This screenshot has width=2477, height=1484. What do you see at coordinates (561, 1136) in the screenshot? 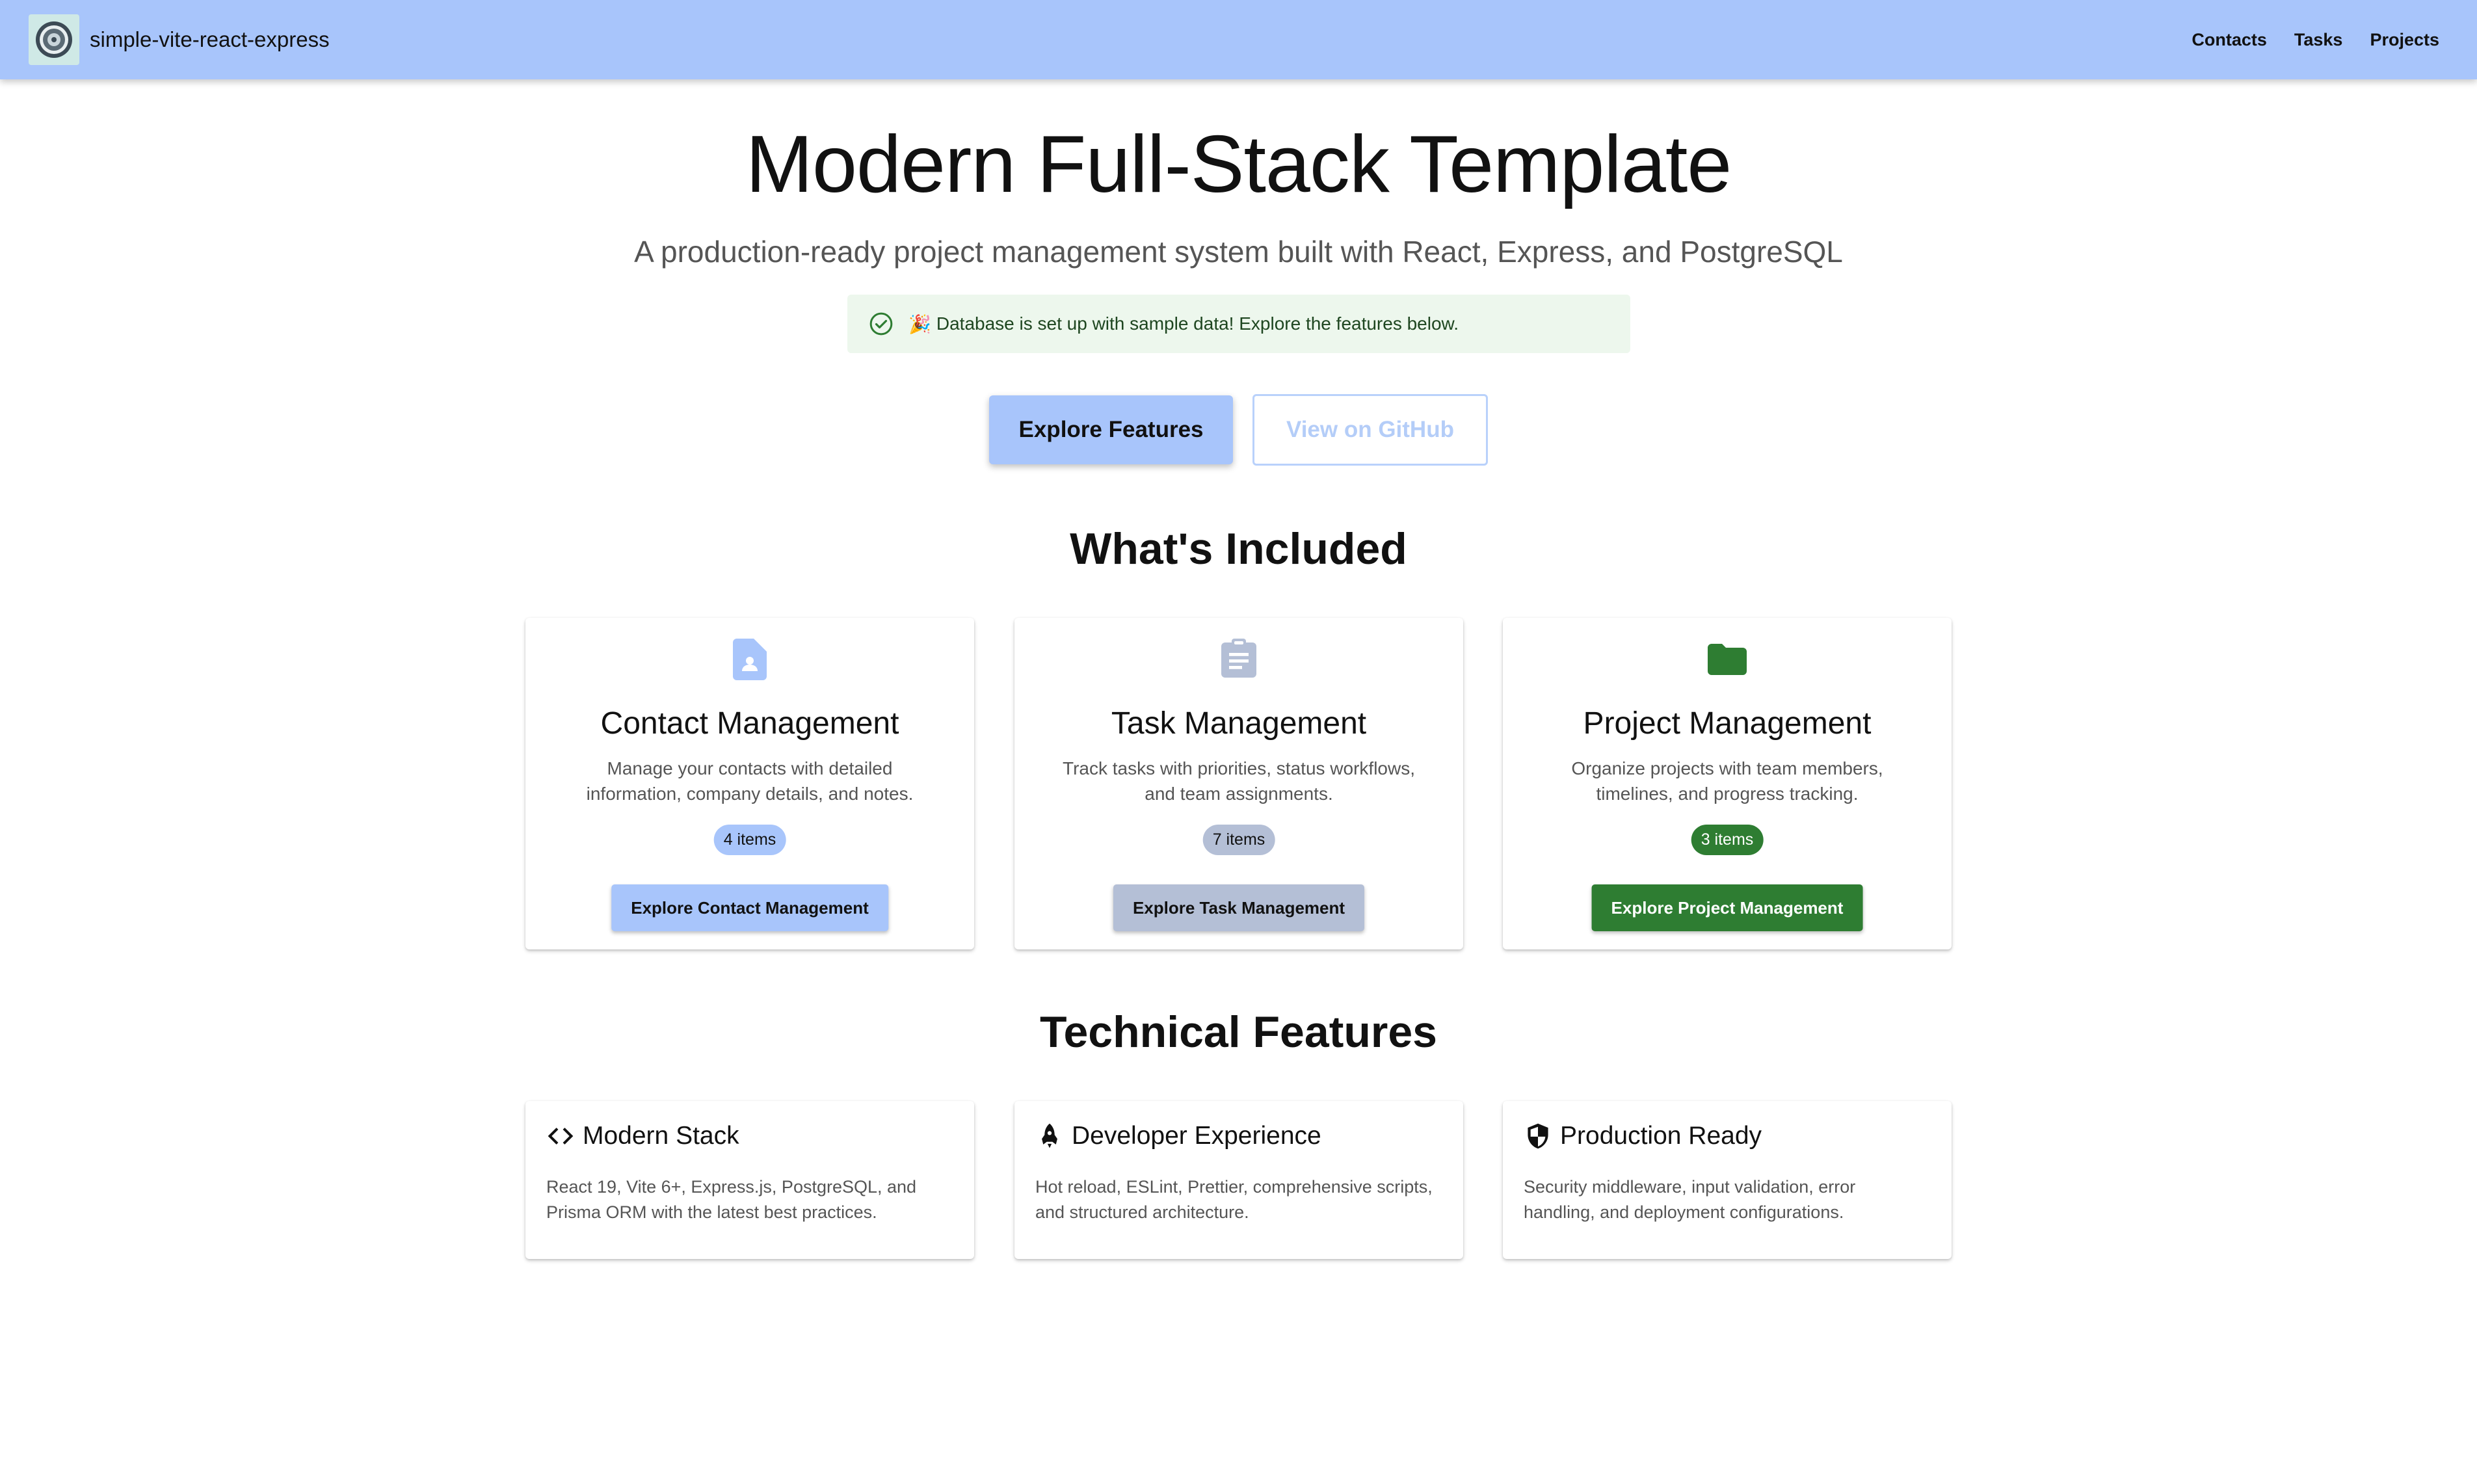
I see `code-icon` at bounding box center [561, 1136].